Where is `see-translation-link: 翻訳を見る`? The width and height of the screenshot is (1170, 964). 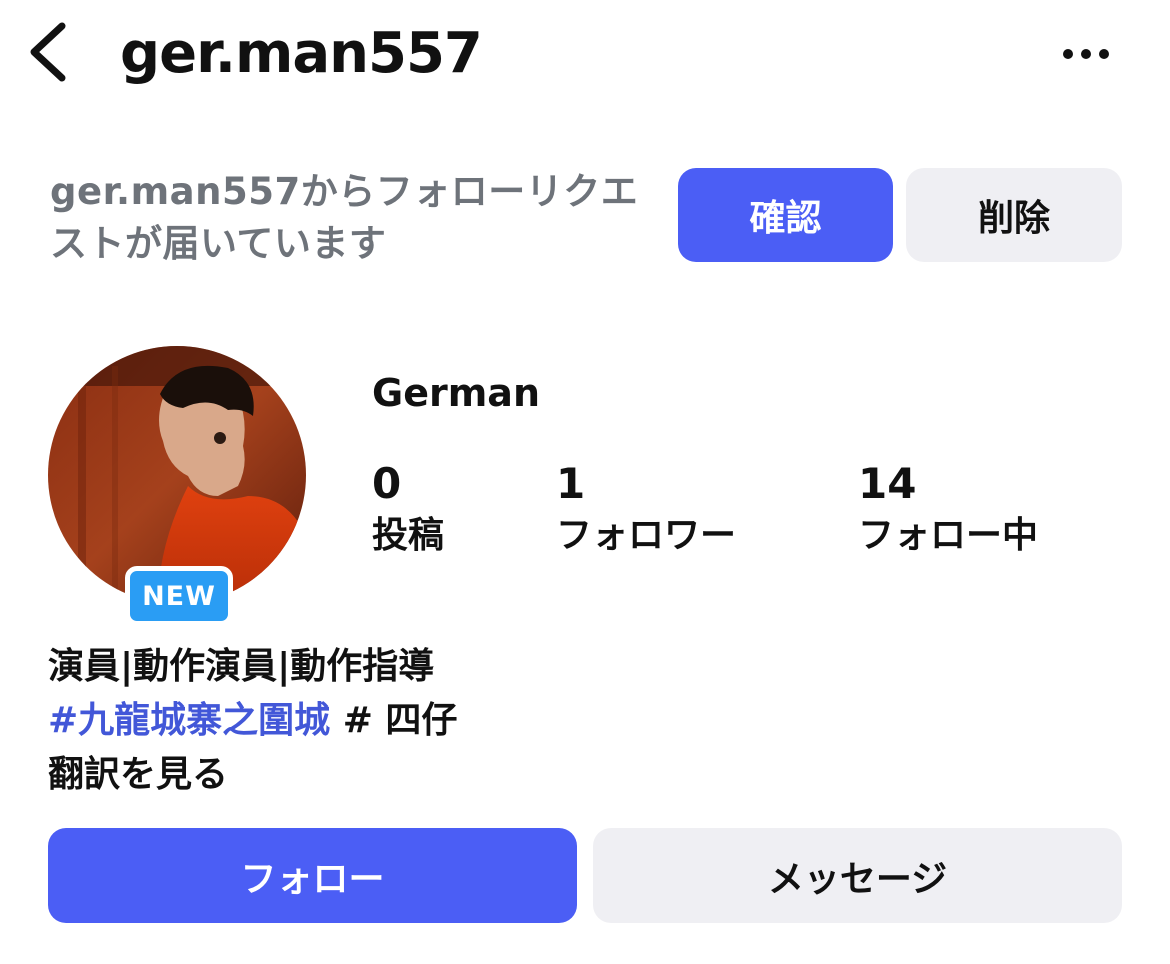
see-translation-link: 翻訳を見る is located at coordinates (138, 775).